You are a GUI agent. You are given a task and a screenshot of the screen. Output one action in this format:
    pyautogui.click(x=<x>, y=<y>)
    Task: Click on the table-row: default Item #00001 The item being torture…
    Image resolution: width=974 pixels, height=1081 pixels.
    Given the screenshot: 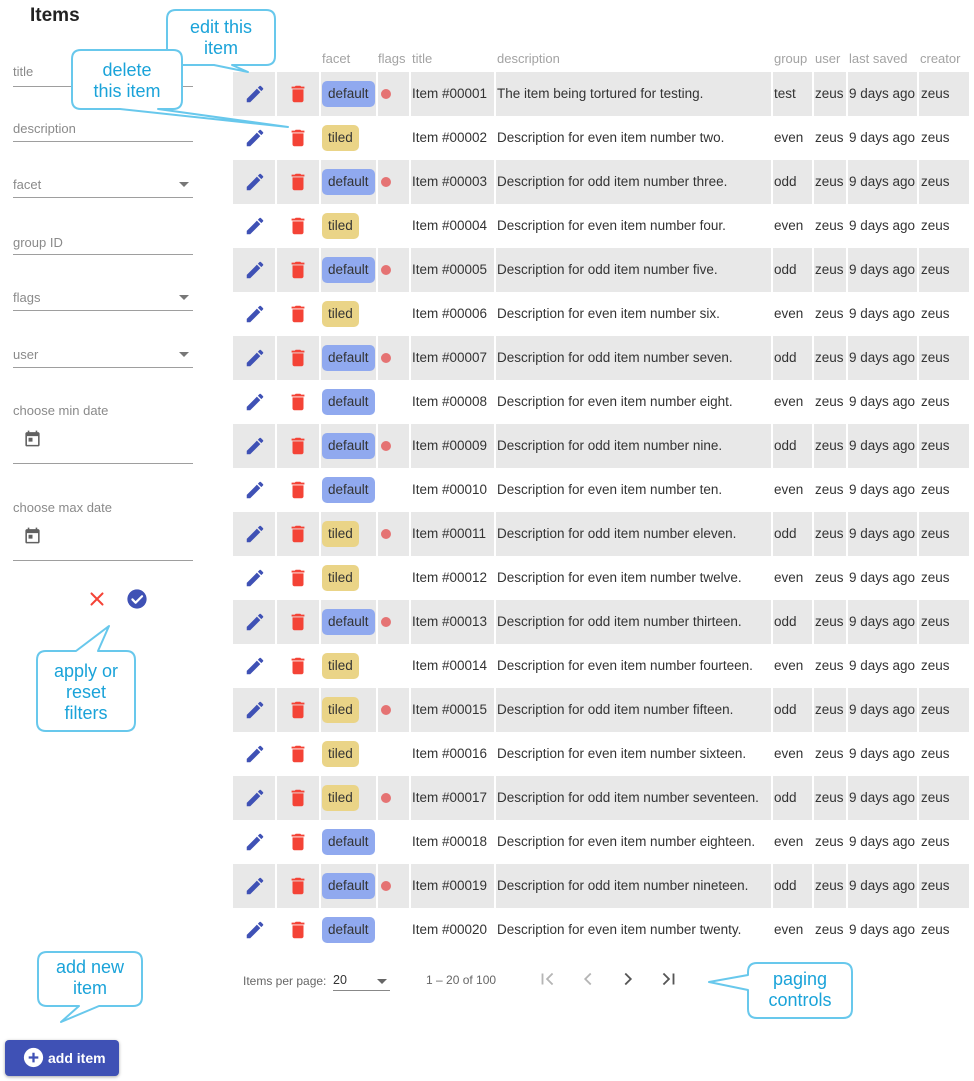 What is the action you would take?
    pyautogui.click(x=601, y=94)
    